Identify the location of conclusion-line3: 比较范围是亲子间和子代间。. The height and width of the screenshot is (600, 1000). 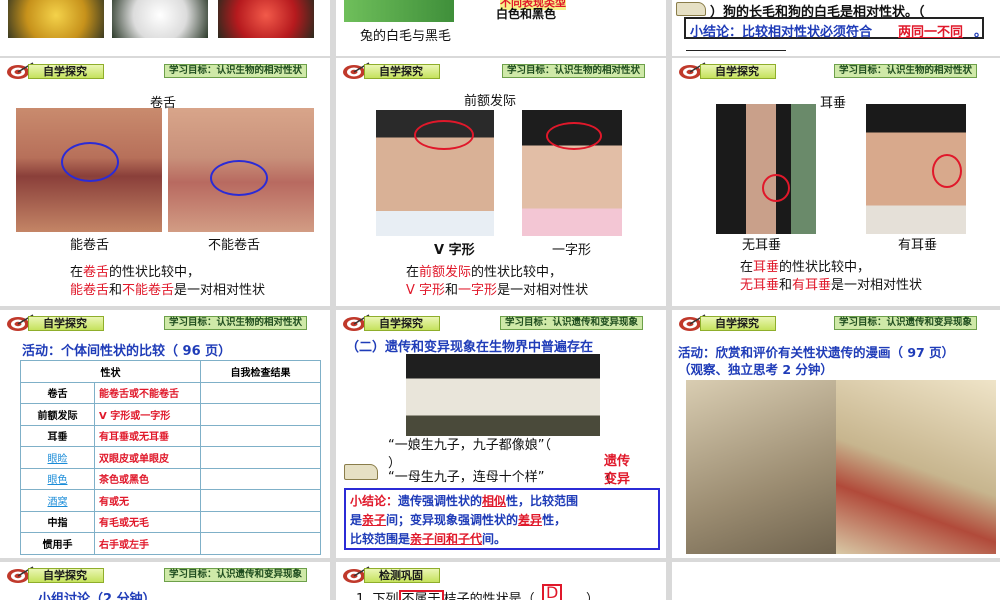
(428, 539).